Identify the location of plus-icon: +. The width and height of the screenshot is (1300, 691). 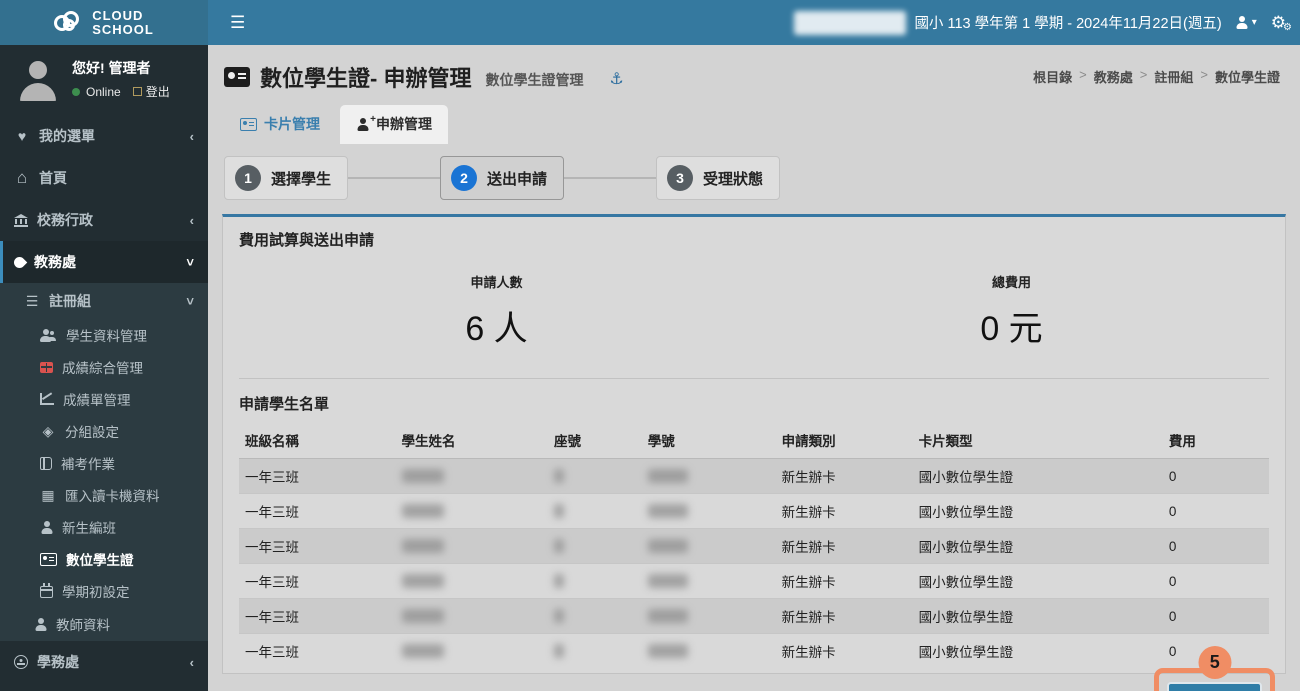
(373, 119).